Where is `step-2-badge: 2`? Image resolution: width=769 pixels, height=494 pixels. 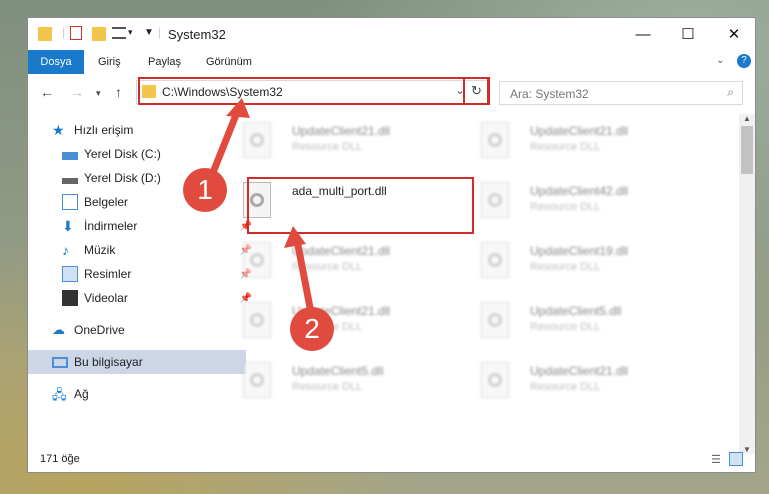 step-2-badge: 2 is located at coordinates (312, 329).